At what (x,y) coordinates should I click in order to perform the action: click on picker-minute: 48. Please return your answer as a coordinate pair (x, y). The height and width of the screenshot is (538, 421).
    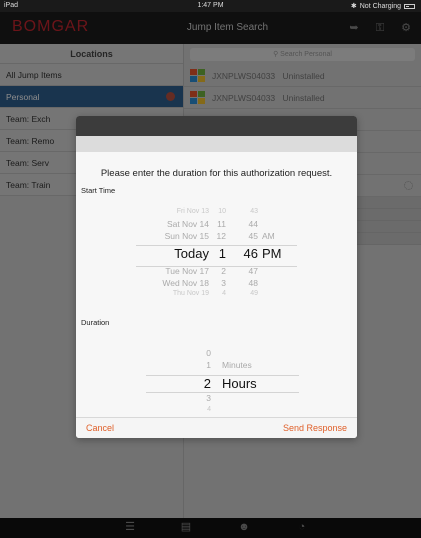
    Looking at the image, I should click on (253, 283).